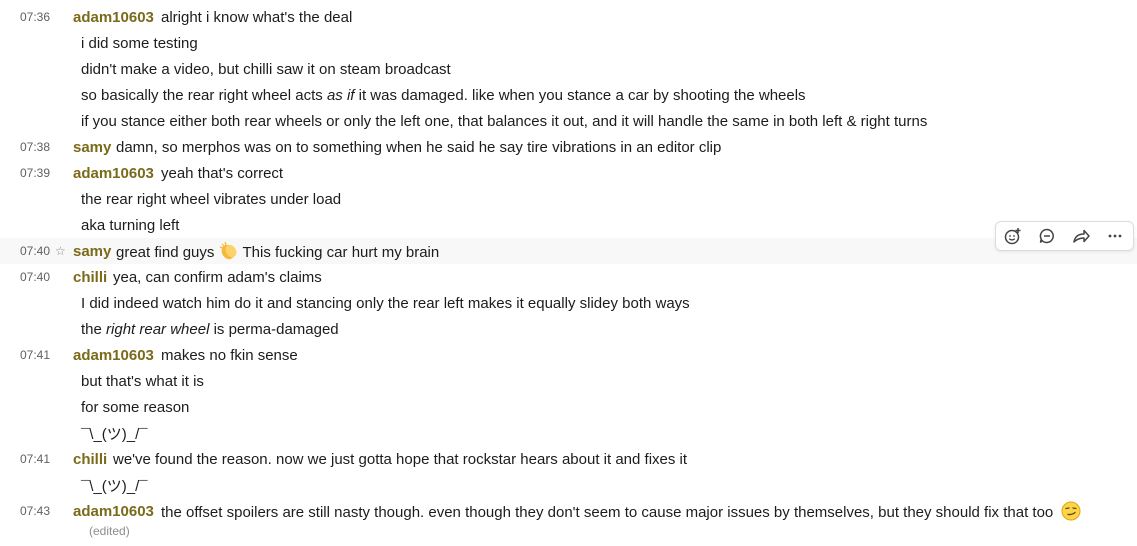 This screenshot has height=546, width=1137. Describe the element at coordinates (227, 250) in the screenshot. I see `clapping-hands-icon` at that location.